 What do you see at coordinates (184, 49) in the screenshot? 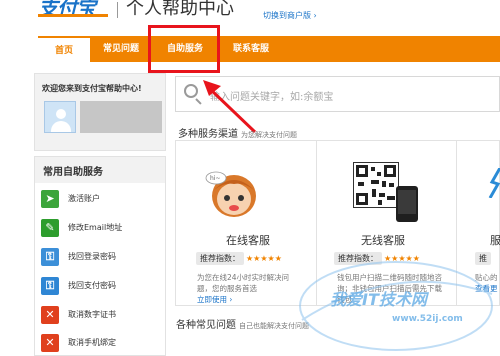
I see `highlight-box` at bounding box center [184, 49].